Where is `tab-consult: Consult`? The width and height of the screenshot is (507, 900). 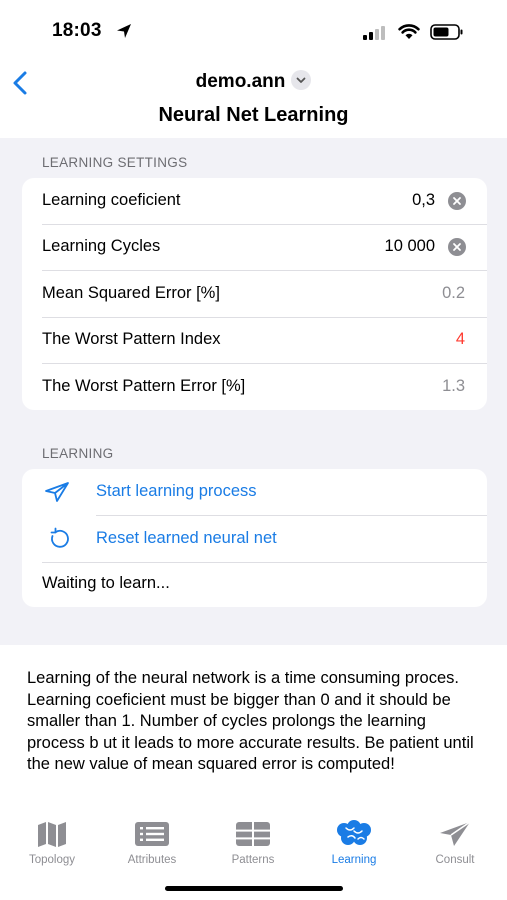 tab-consult: Consult is located at coordinates (455, 842).